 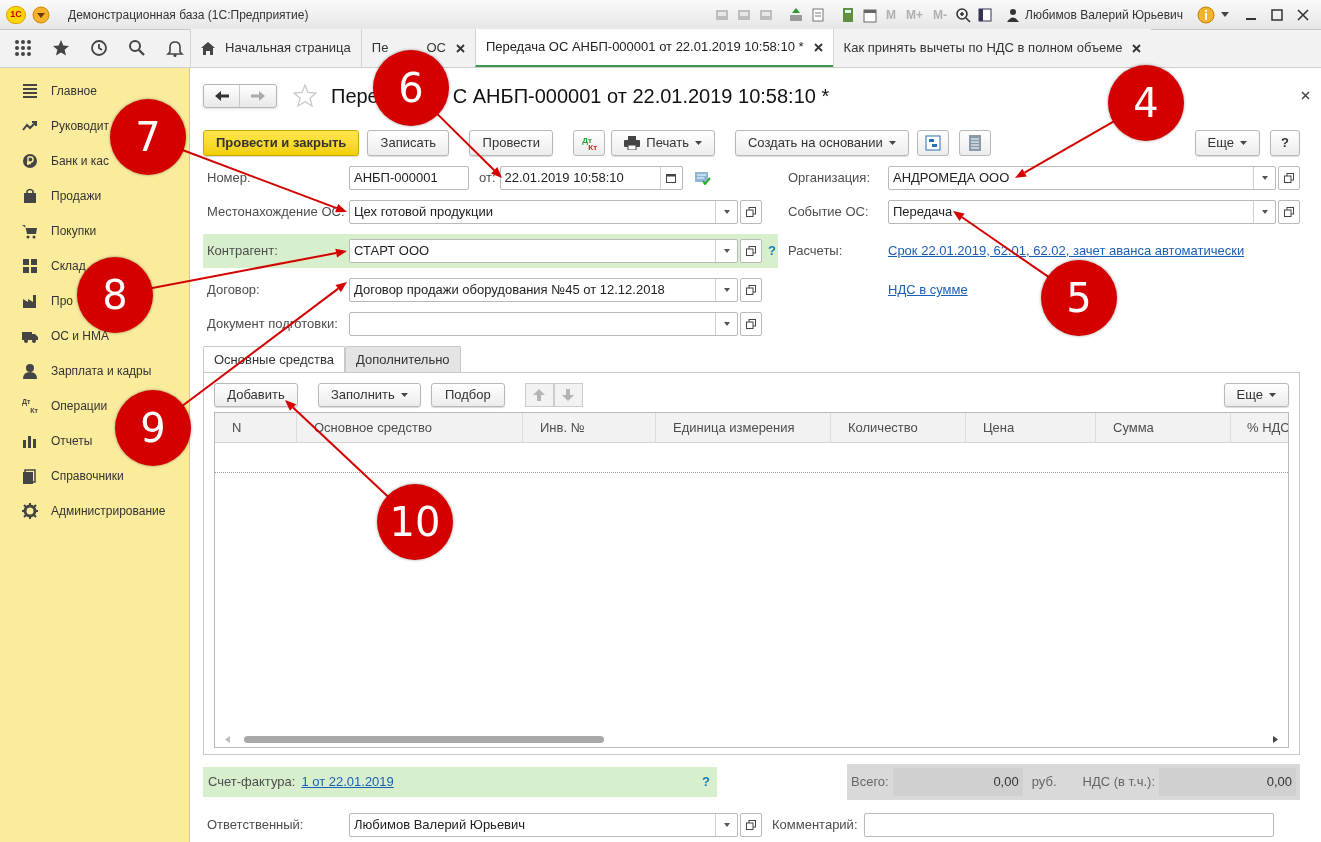 I want to click on invoice-link: 1 от 22.01.2019, so click(x=347, y=782).